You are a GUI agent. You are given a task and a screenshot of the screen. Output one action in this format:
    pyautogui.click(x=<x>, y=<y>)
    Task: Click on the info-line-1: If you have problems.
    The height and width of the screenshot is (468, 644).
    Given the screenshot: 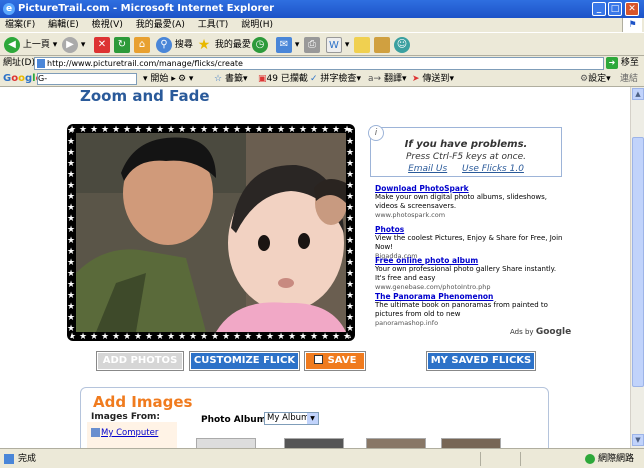 What is the action you would take?
    pyautogui.click(x=466, y=144)
    